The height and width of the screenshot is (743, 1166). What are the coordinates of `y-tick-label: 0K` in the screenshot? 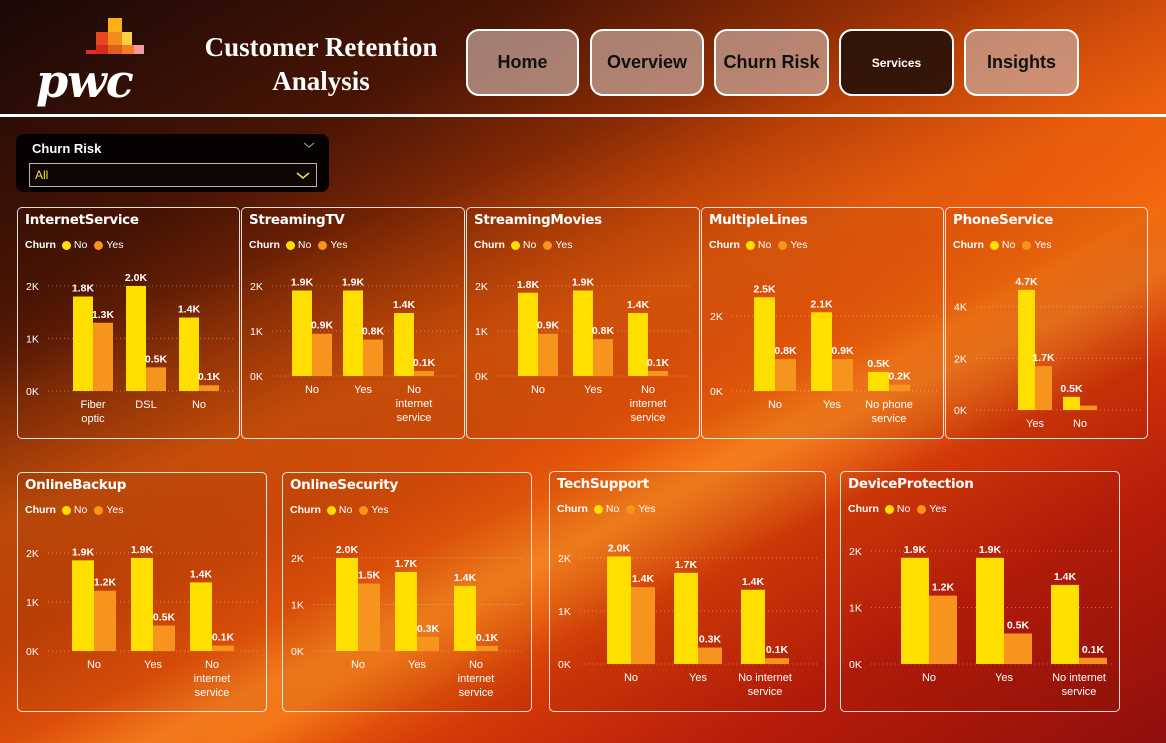 It's located at (716, 392).